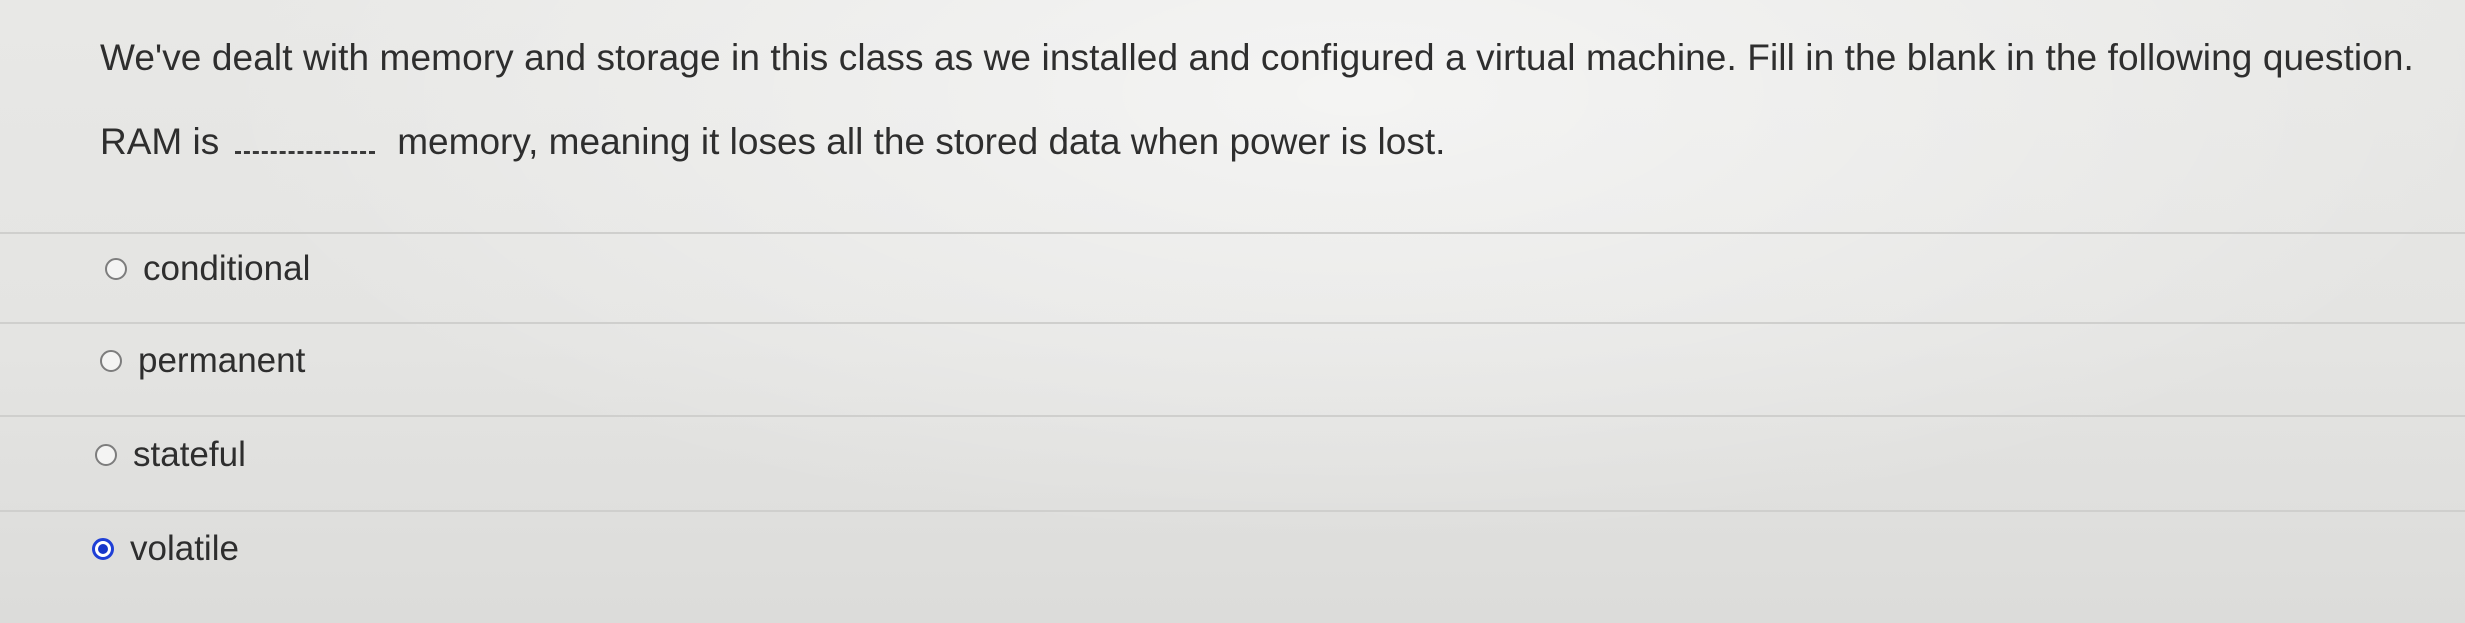  I want to click on radio-button-selected, so click(103, 549).